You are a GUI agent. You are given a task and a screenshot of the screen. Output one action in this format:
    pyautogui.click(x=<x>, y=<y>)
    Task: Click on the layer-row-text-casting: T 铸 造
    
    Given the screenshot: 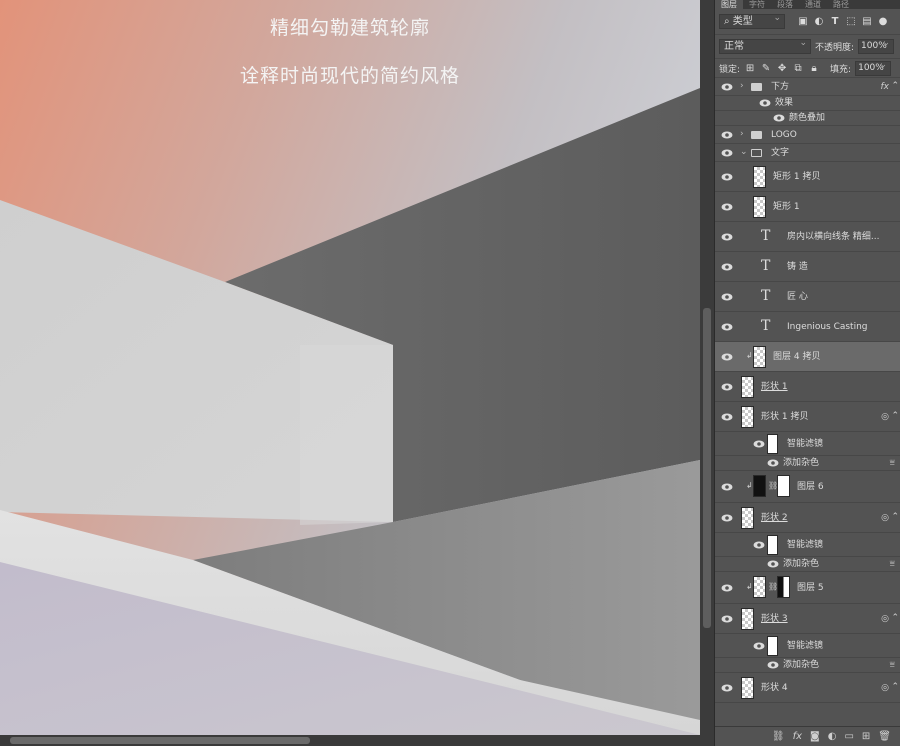 What is the action you would take?
    pyautogui.click(x=807, y=267)
    